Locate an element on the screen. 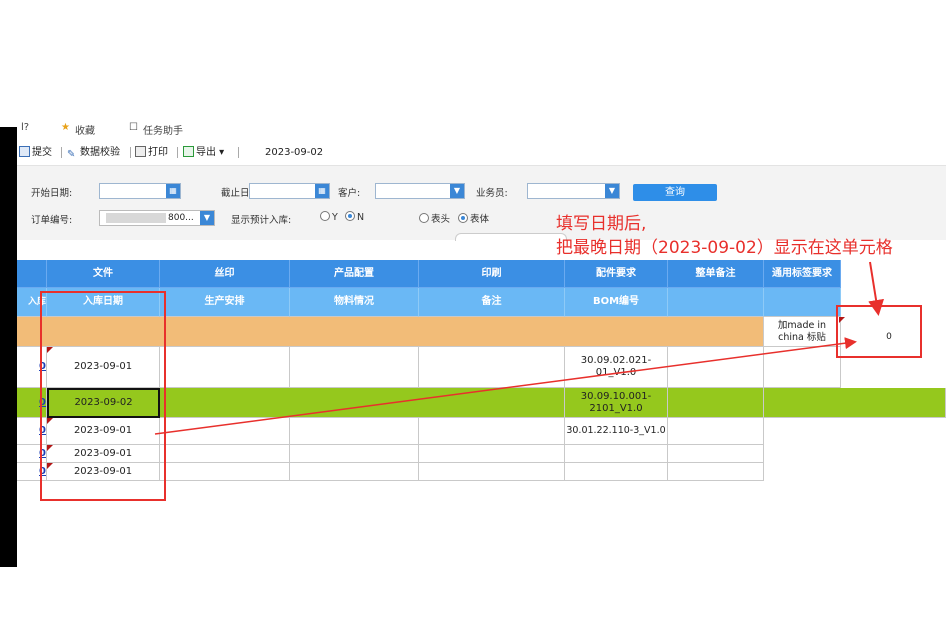 This screenshot has height=630, width=946. arrow-from-annotation is located at coordinates (876, 288).